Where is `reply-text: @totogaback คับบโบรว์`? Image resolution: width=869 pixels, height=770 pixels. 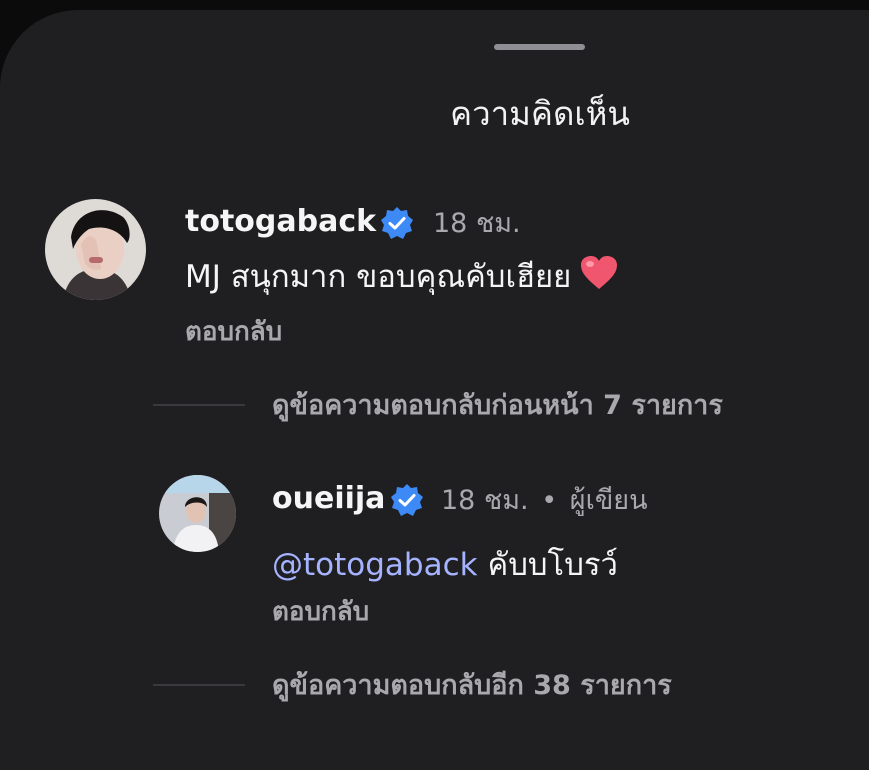
reply-text: @totogaback คับบโบรว์ is located at coordinates (445, 565).